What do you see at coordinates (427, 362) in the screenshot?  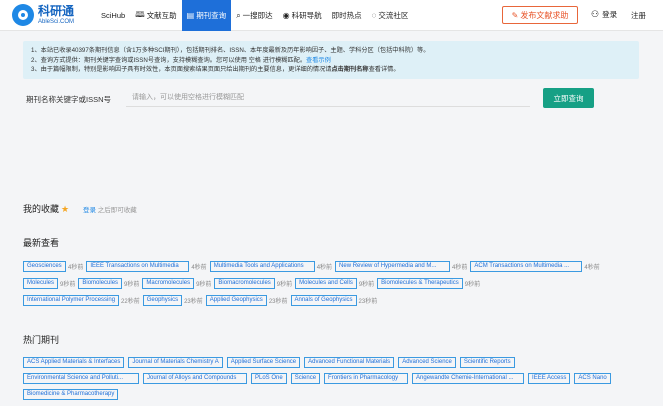 I see `hot-journal-tag: Advanced Science` at bounding box center [427, 362].